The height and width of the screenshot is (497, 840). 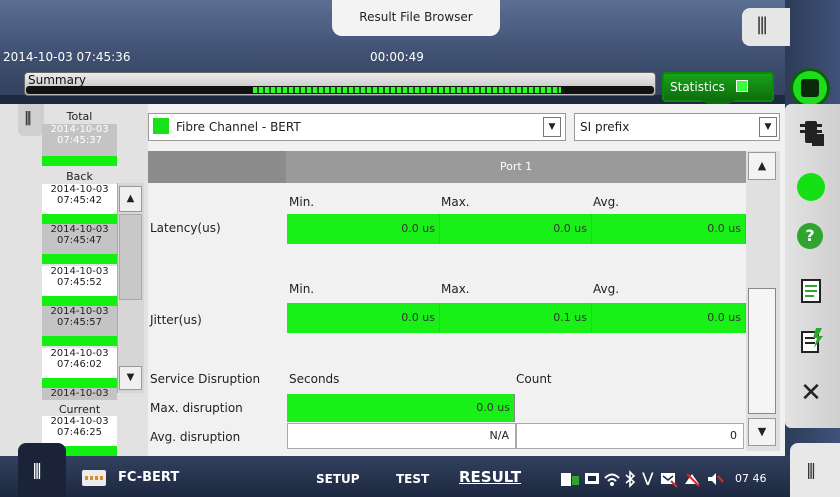 I want to click on bottom-left-handle, so click(x=42, y=470).